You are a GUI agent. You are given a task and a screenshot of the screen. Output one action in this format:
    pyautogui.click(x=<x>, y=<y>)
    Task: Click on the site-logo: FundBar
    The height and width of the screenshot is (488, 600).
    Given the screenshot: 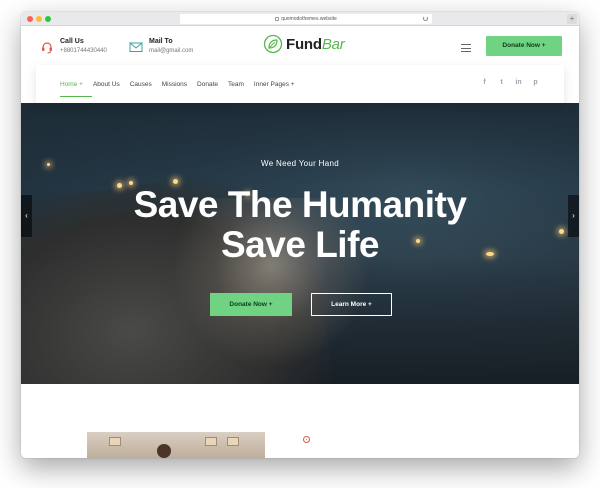 What is the action you would take?
    pyautogui.click(x=304, y=44)
    